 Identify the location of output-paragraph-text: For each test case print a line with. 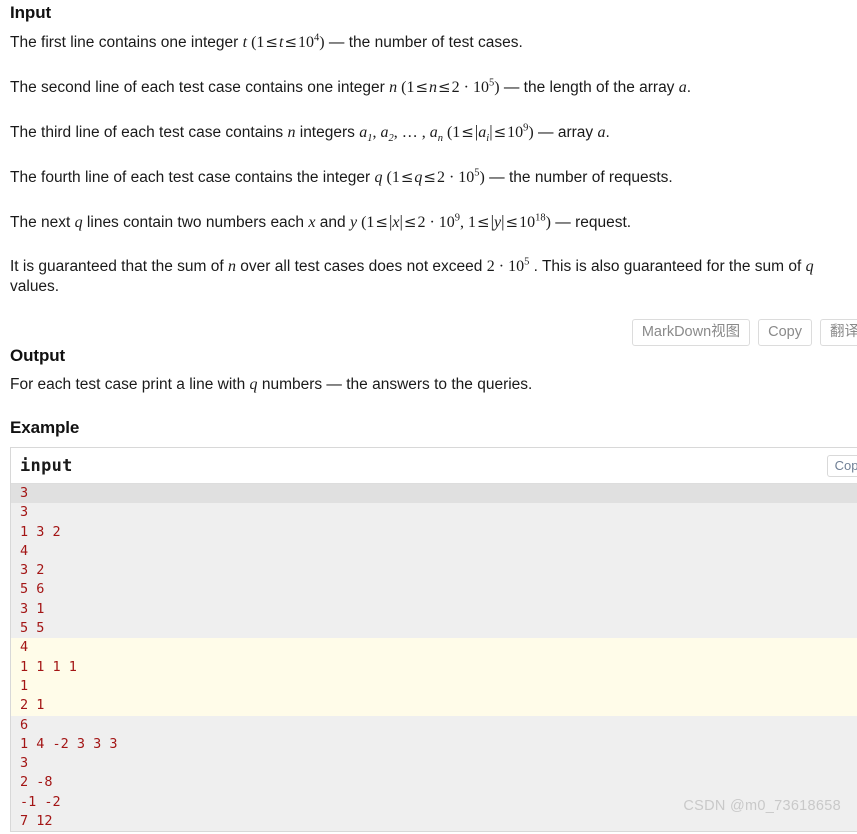
(130, 384).